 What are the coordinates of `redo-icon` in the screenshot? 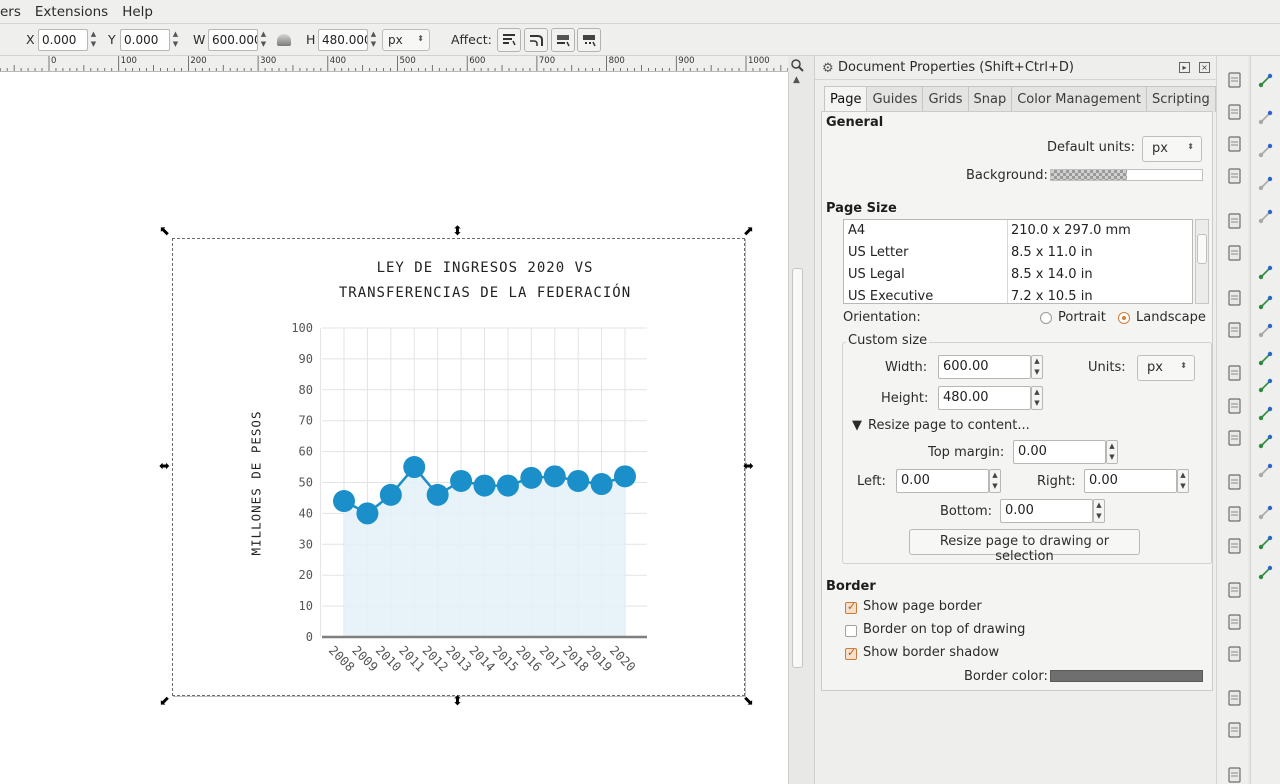 It's located at (1235, 330).